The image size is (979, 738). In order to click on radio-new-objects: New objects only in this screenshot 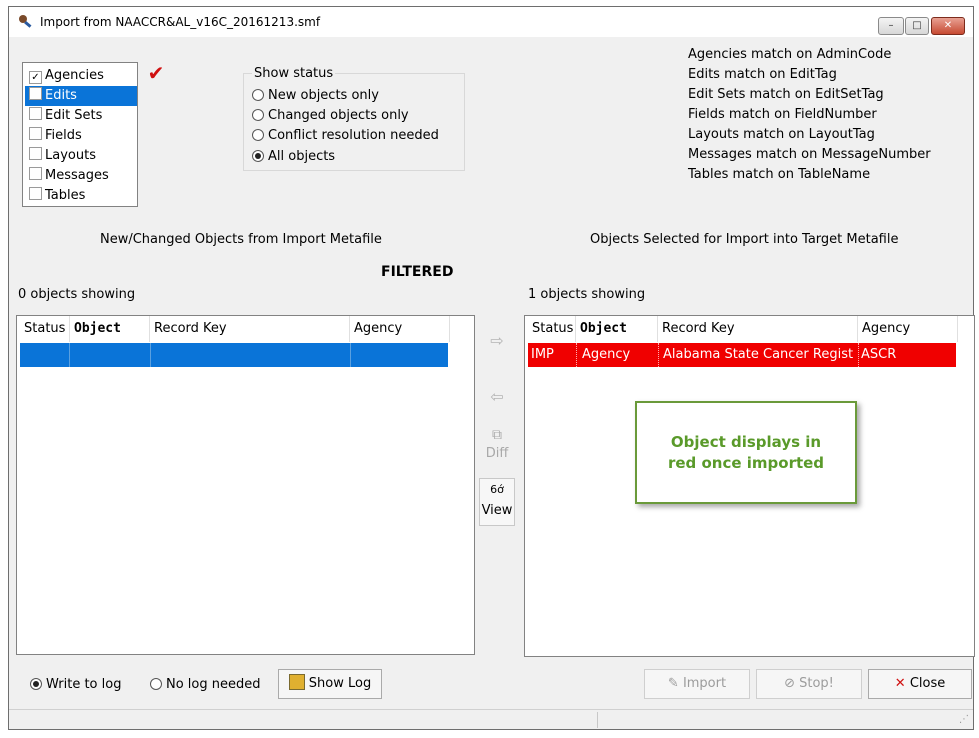, I will do `click(315, 96)`.